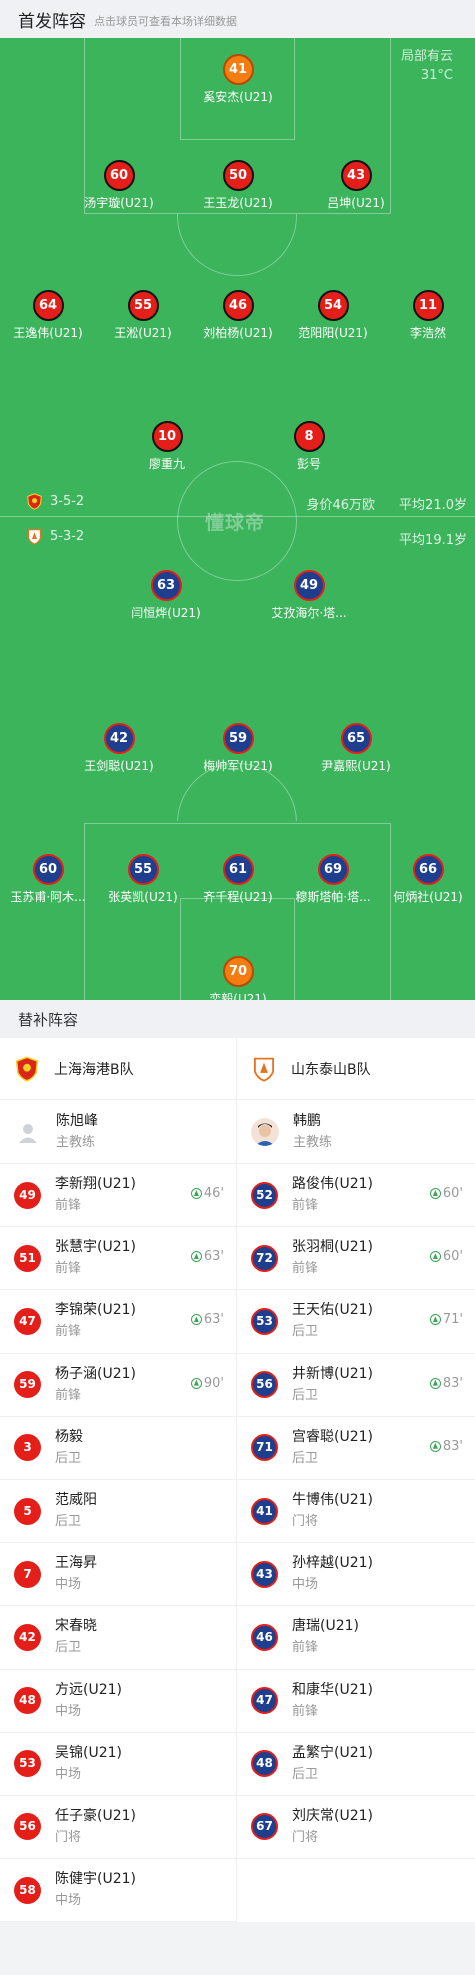 This screenshot has height=1975, width=475. I want to click on sub-player-number: 71, so click(264, 1448).